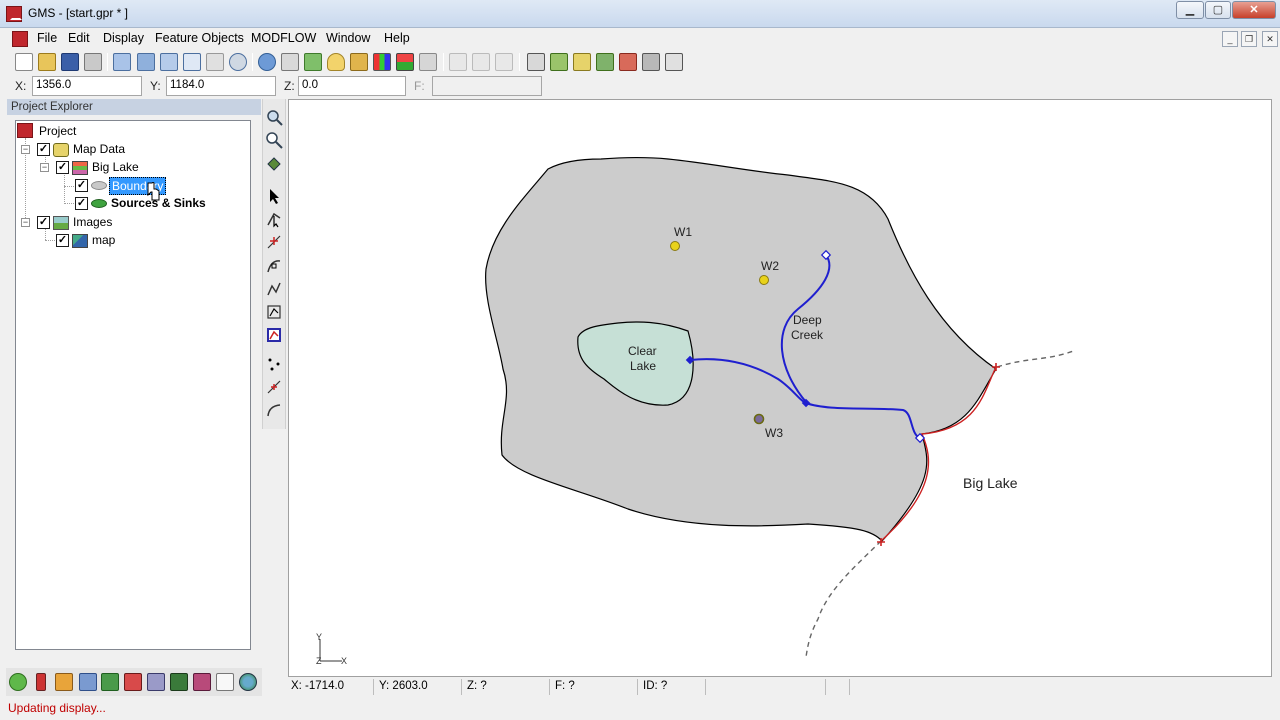 The image size is (1280, 720). Describe the element at coordinates (274, 364) in the screenshot. I see `create-point-tool-icon` at that location.